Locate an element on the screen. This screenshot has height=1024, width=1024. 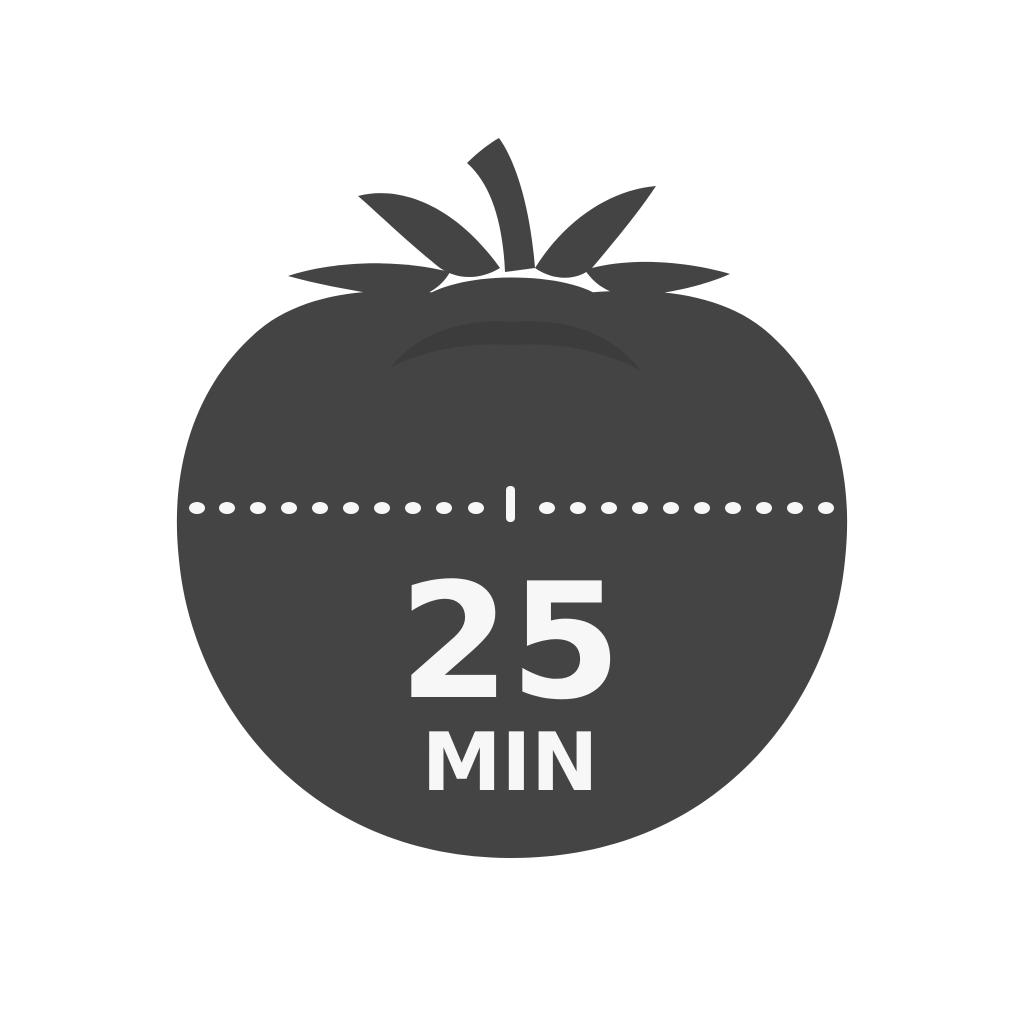
timer-unit-label: MIN is located at coordinates (510, 762).